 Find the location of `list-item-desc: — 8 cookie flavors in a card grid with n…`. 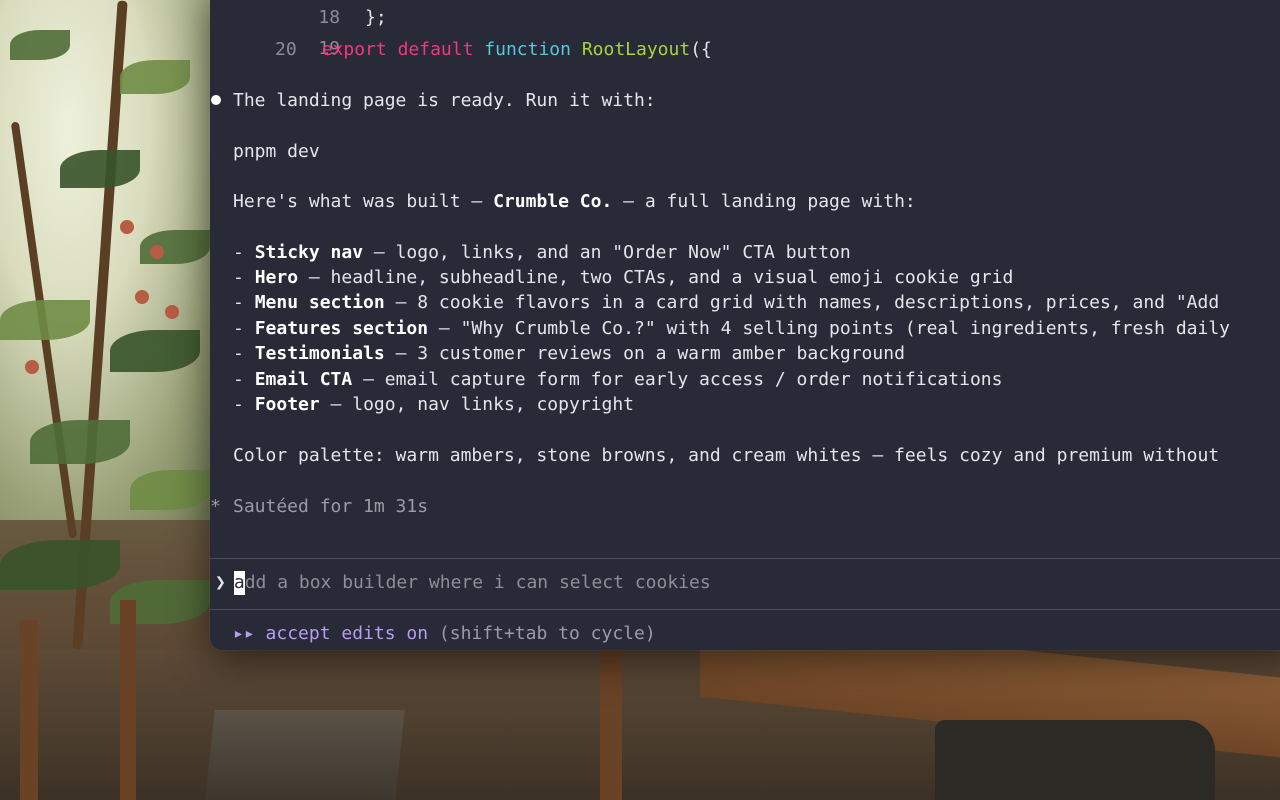

list-item-desc: — 8 cookie flavors in a card grid with n… is located at coordinates (802, 302).